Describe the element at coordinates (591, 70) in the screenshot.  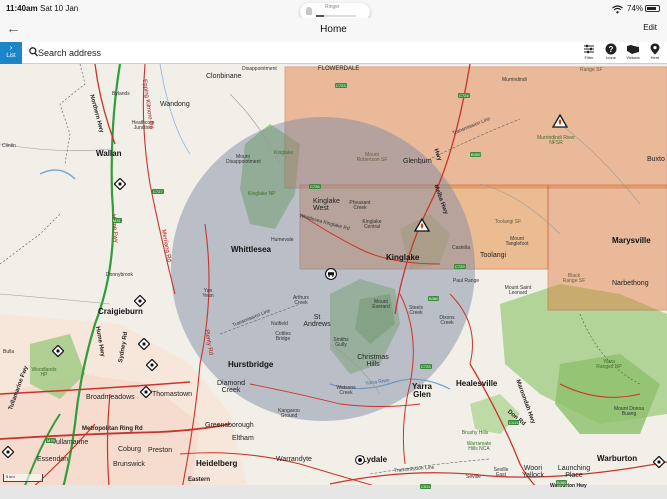
I see `map-label-range-sf: Range SF` at that location.